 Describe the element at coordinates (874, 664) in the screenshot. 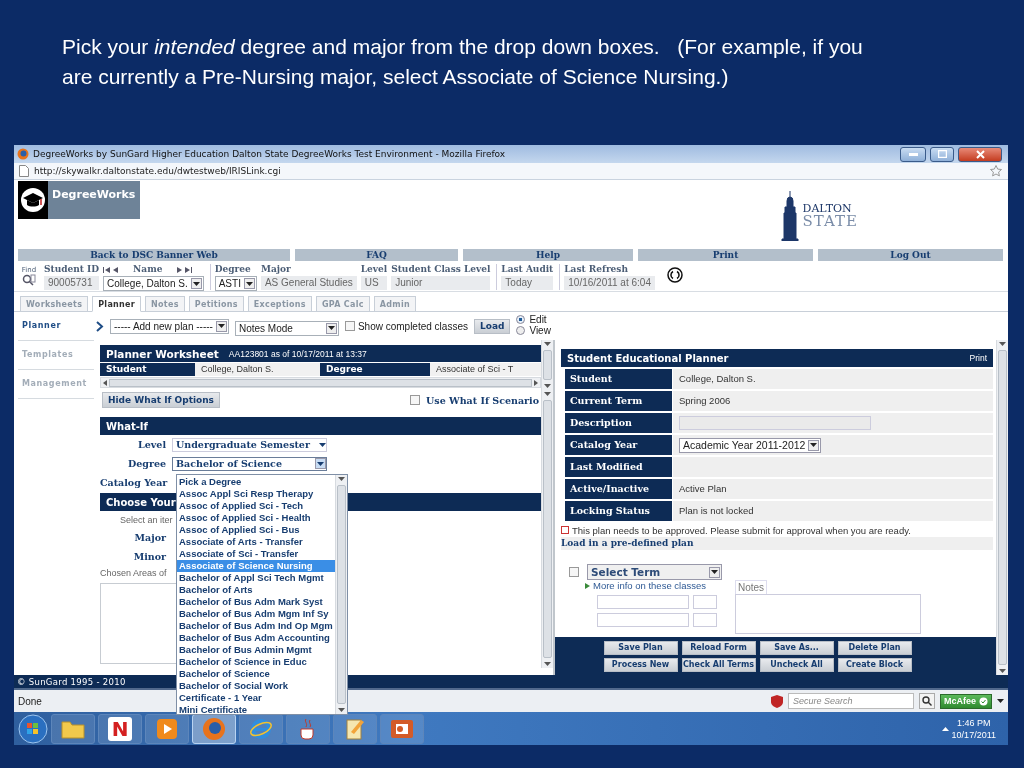

I see `planner-button: Create Block` at that location.